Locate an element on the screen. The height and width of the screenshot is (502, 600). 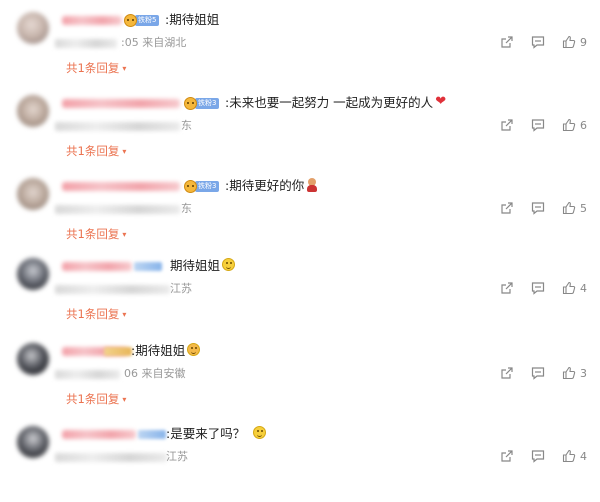
comment-text: 期待姐姐 is located at coordinates (203, 264).